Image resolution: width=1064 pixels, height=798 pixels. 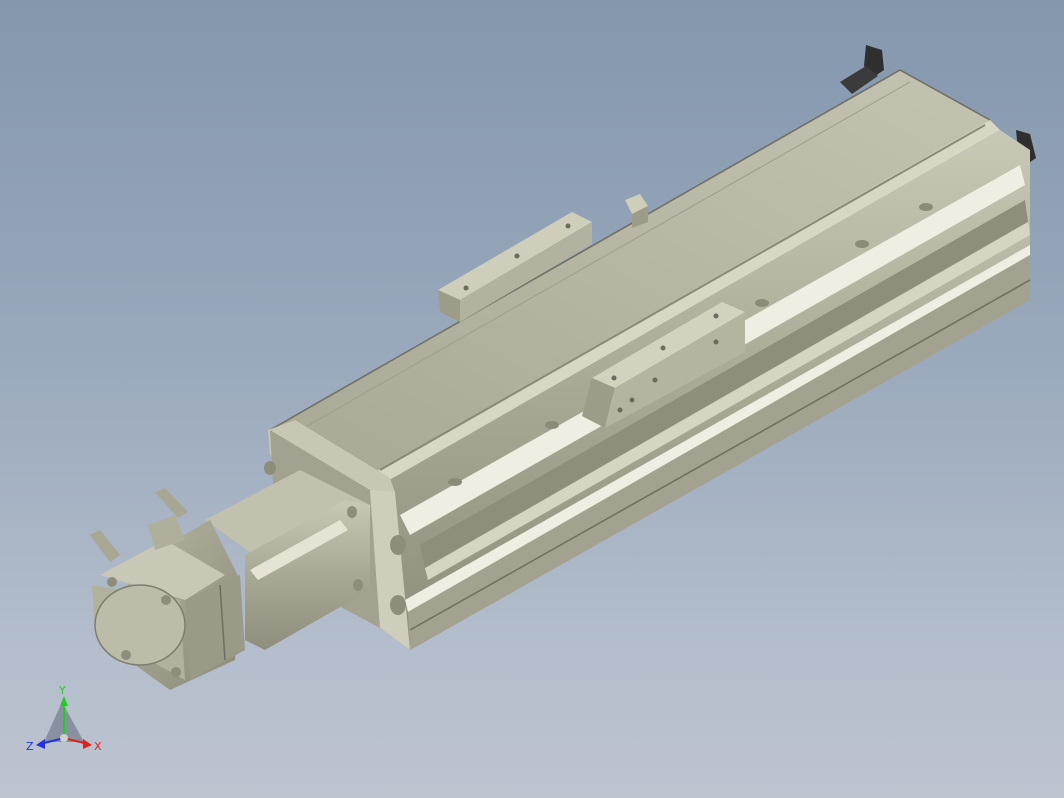 What do you see at coordinates (62, 690) in the screenshot?
I see `y-axis-label: Y` at bounding box center [62, 690].